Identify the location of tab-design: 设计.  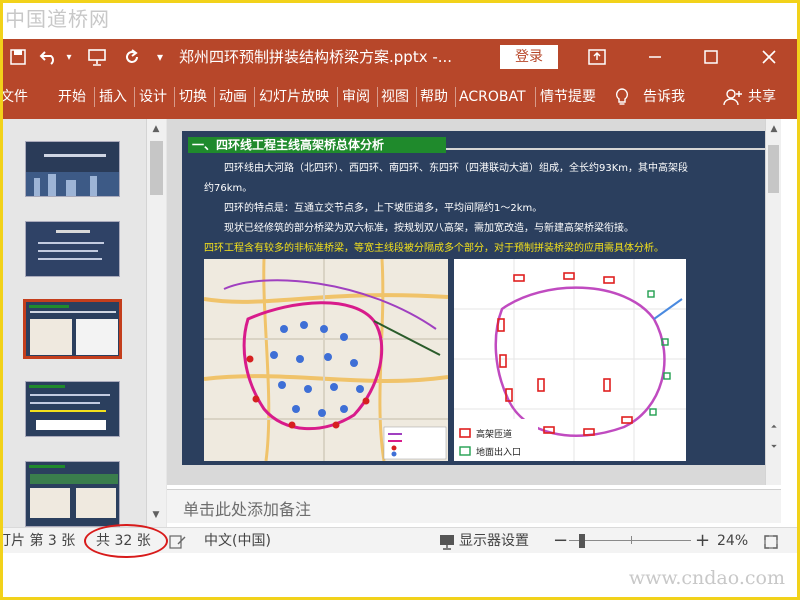
(153, 97).